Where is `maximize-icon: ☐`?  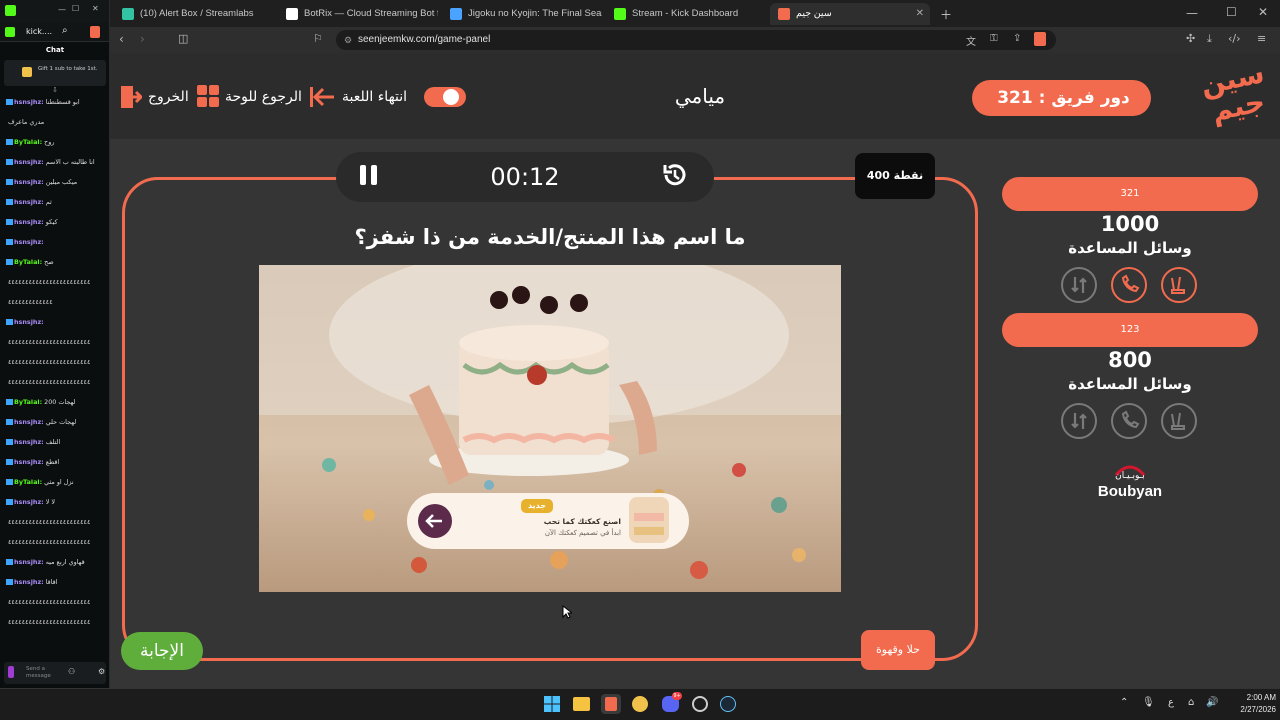
maximize-icon: ☐ is located at coordinates (75, 8).